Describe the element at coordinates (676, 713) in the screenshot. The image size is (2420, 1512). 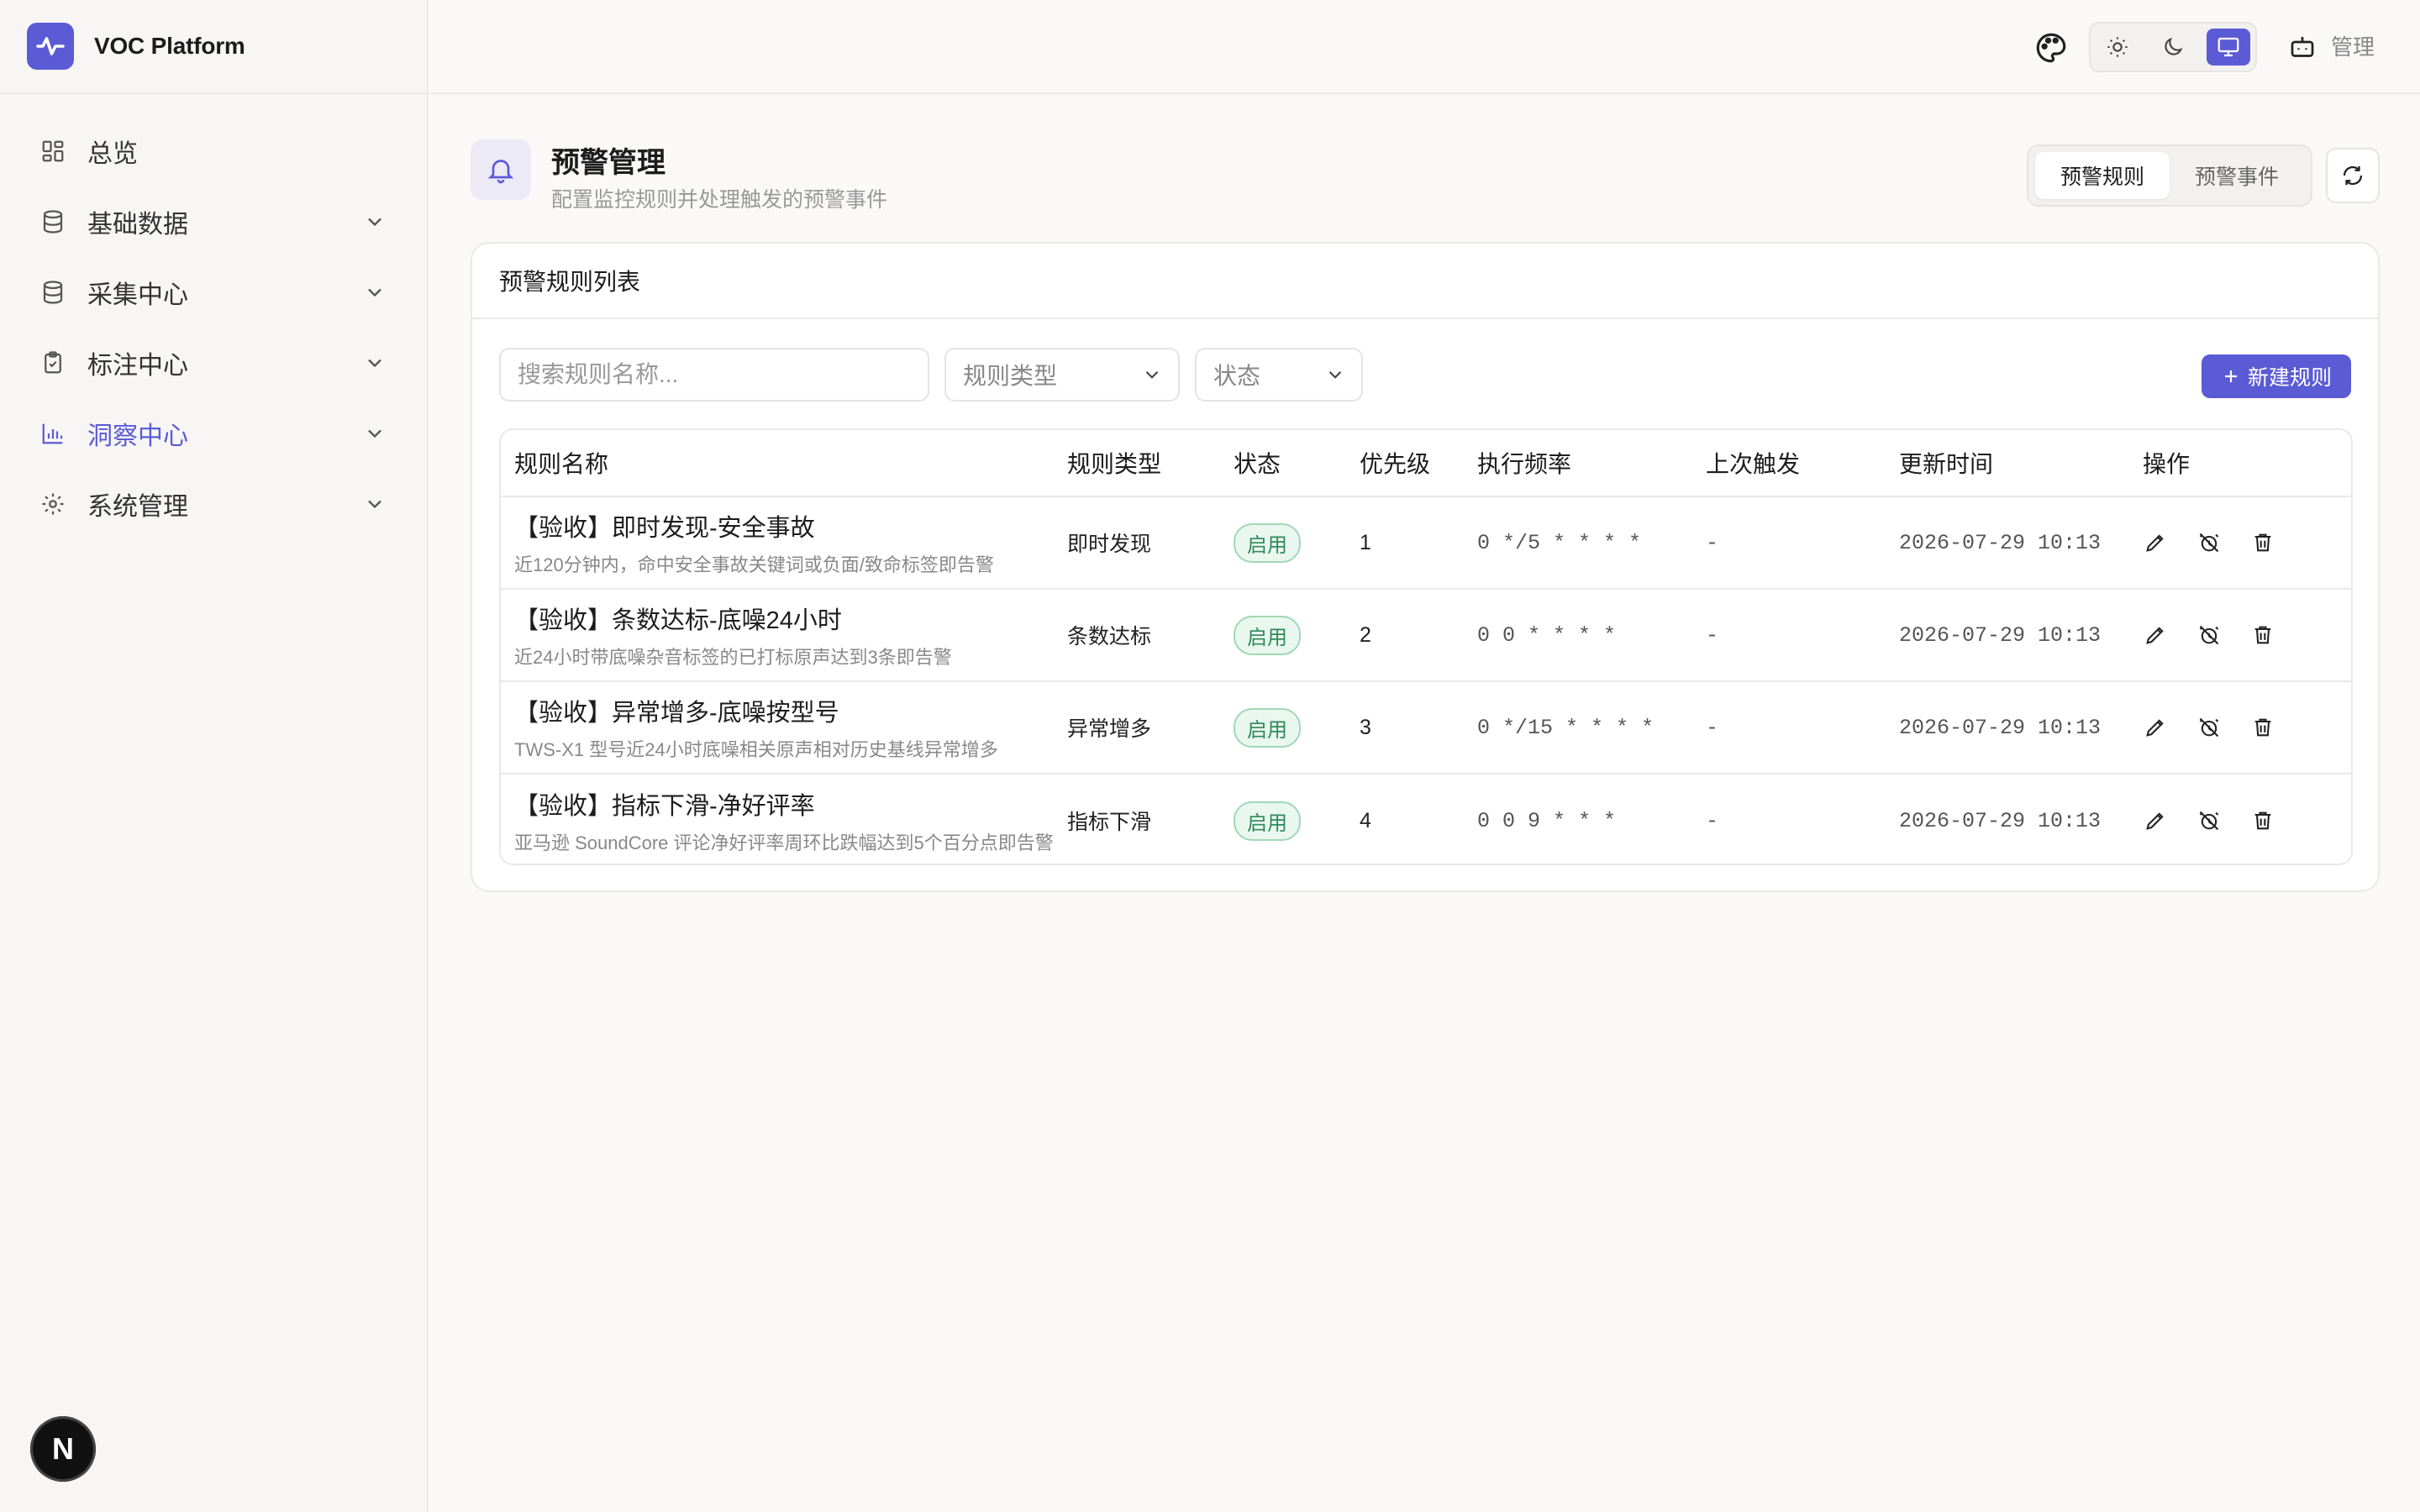
I see `rule-name: 【验收】异常增多-底噪按型号` at that location.